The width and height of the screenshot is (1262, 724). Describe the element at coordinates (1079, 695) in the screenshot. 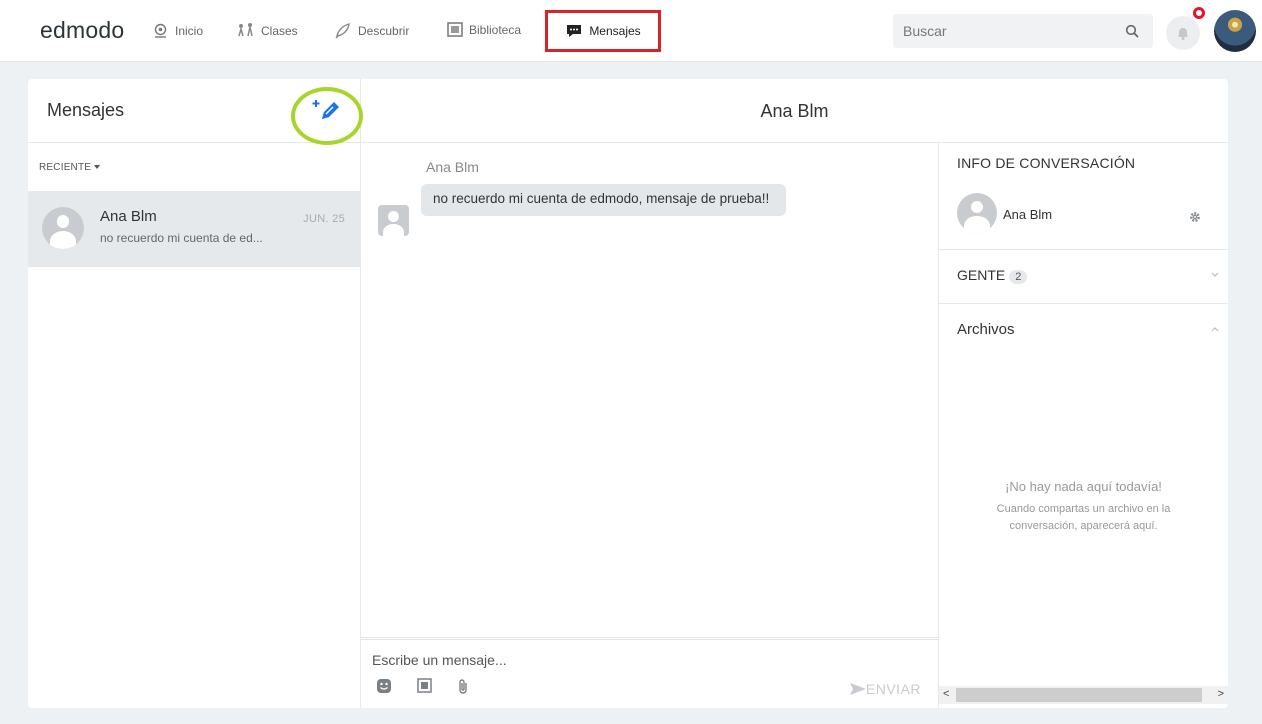

I see `scrollbar-thumb` at that location.